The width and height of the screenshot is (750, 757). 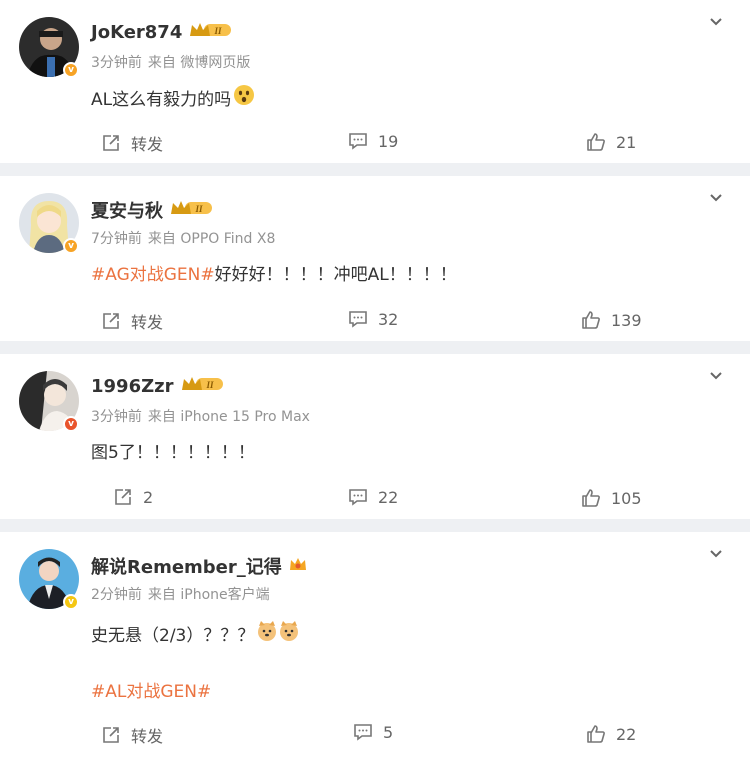 I want to click on post-time: 7分钟前, so click(x=116, y=239).